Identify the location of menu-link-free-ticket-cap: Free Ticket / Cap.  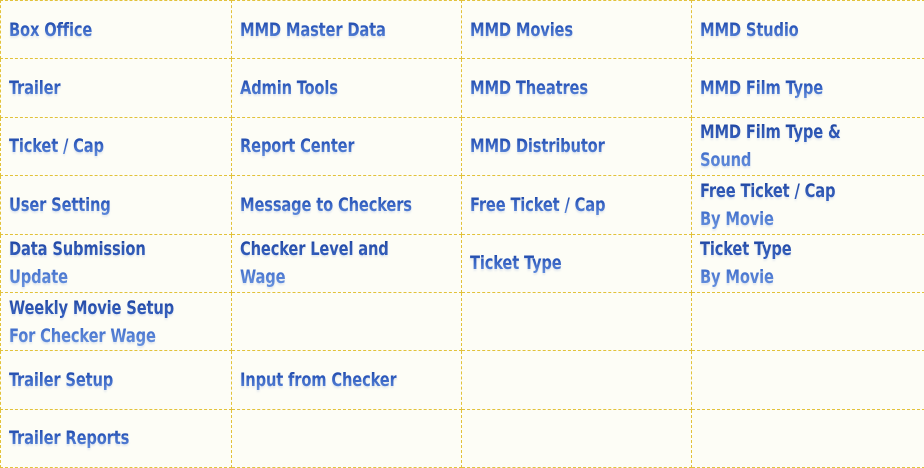
(538, 205).